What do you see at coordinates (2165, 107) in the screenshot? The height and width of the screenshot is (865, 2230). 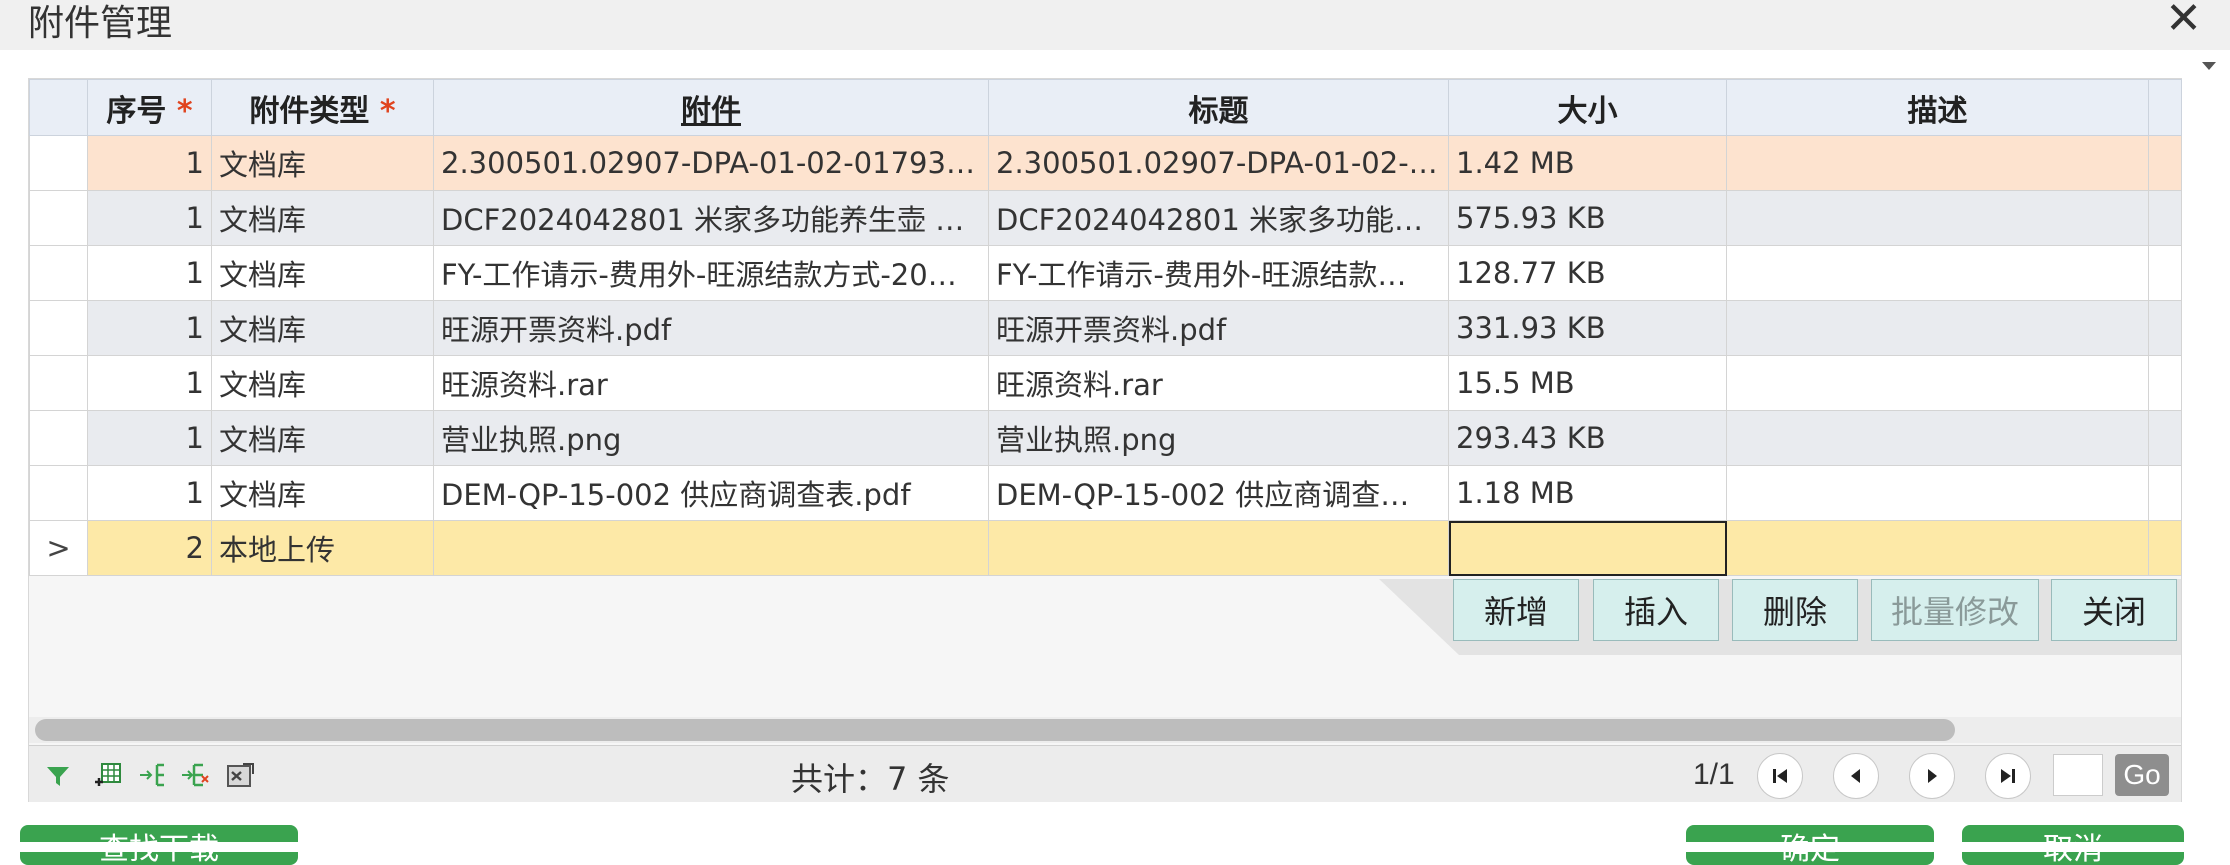 I see `header-filler` at bounding box center [2165, 107].